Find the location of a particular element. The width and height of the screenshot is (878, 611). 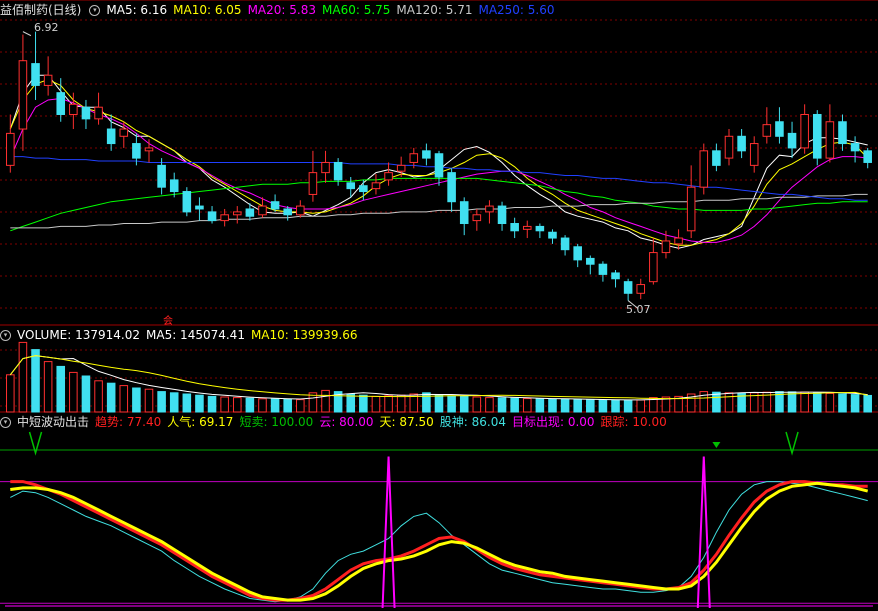

indicator-label: 趋势: 77.40 is located at coordinates (128, 422).